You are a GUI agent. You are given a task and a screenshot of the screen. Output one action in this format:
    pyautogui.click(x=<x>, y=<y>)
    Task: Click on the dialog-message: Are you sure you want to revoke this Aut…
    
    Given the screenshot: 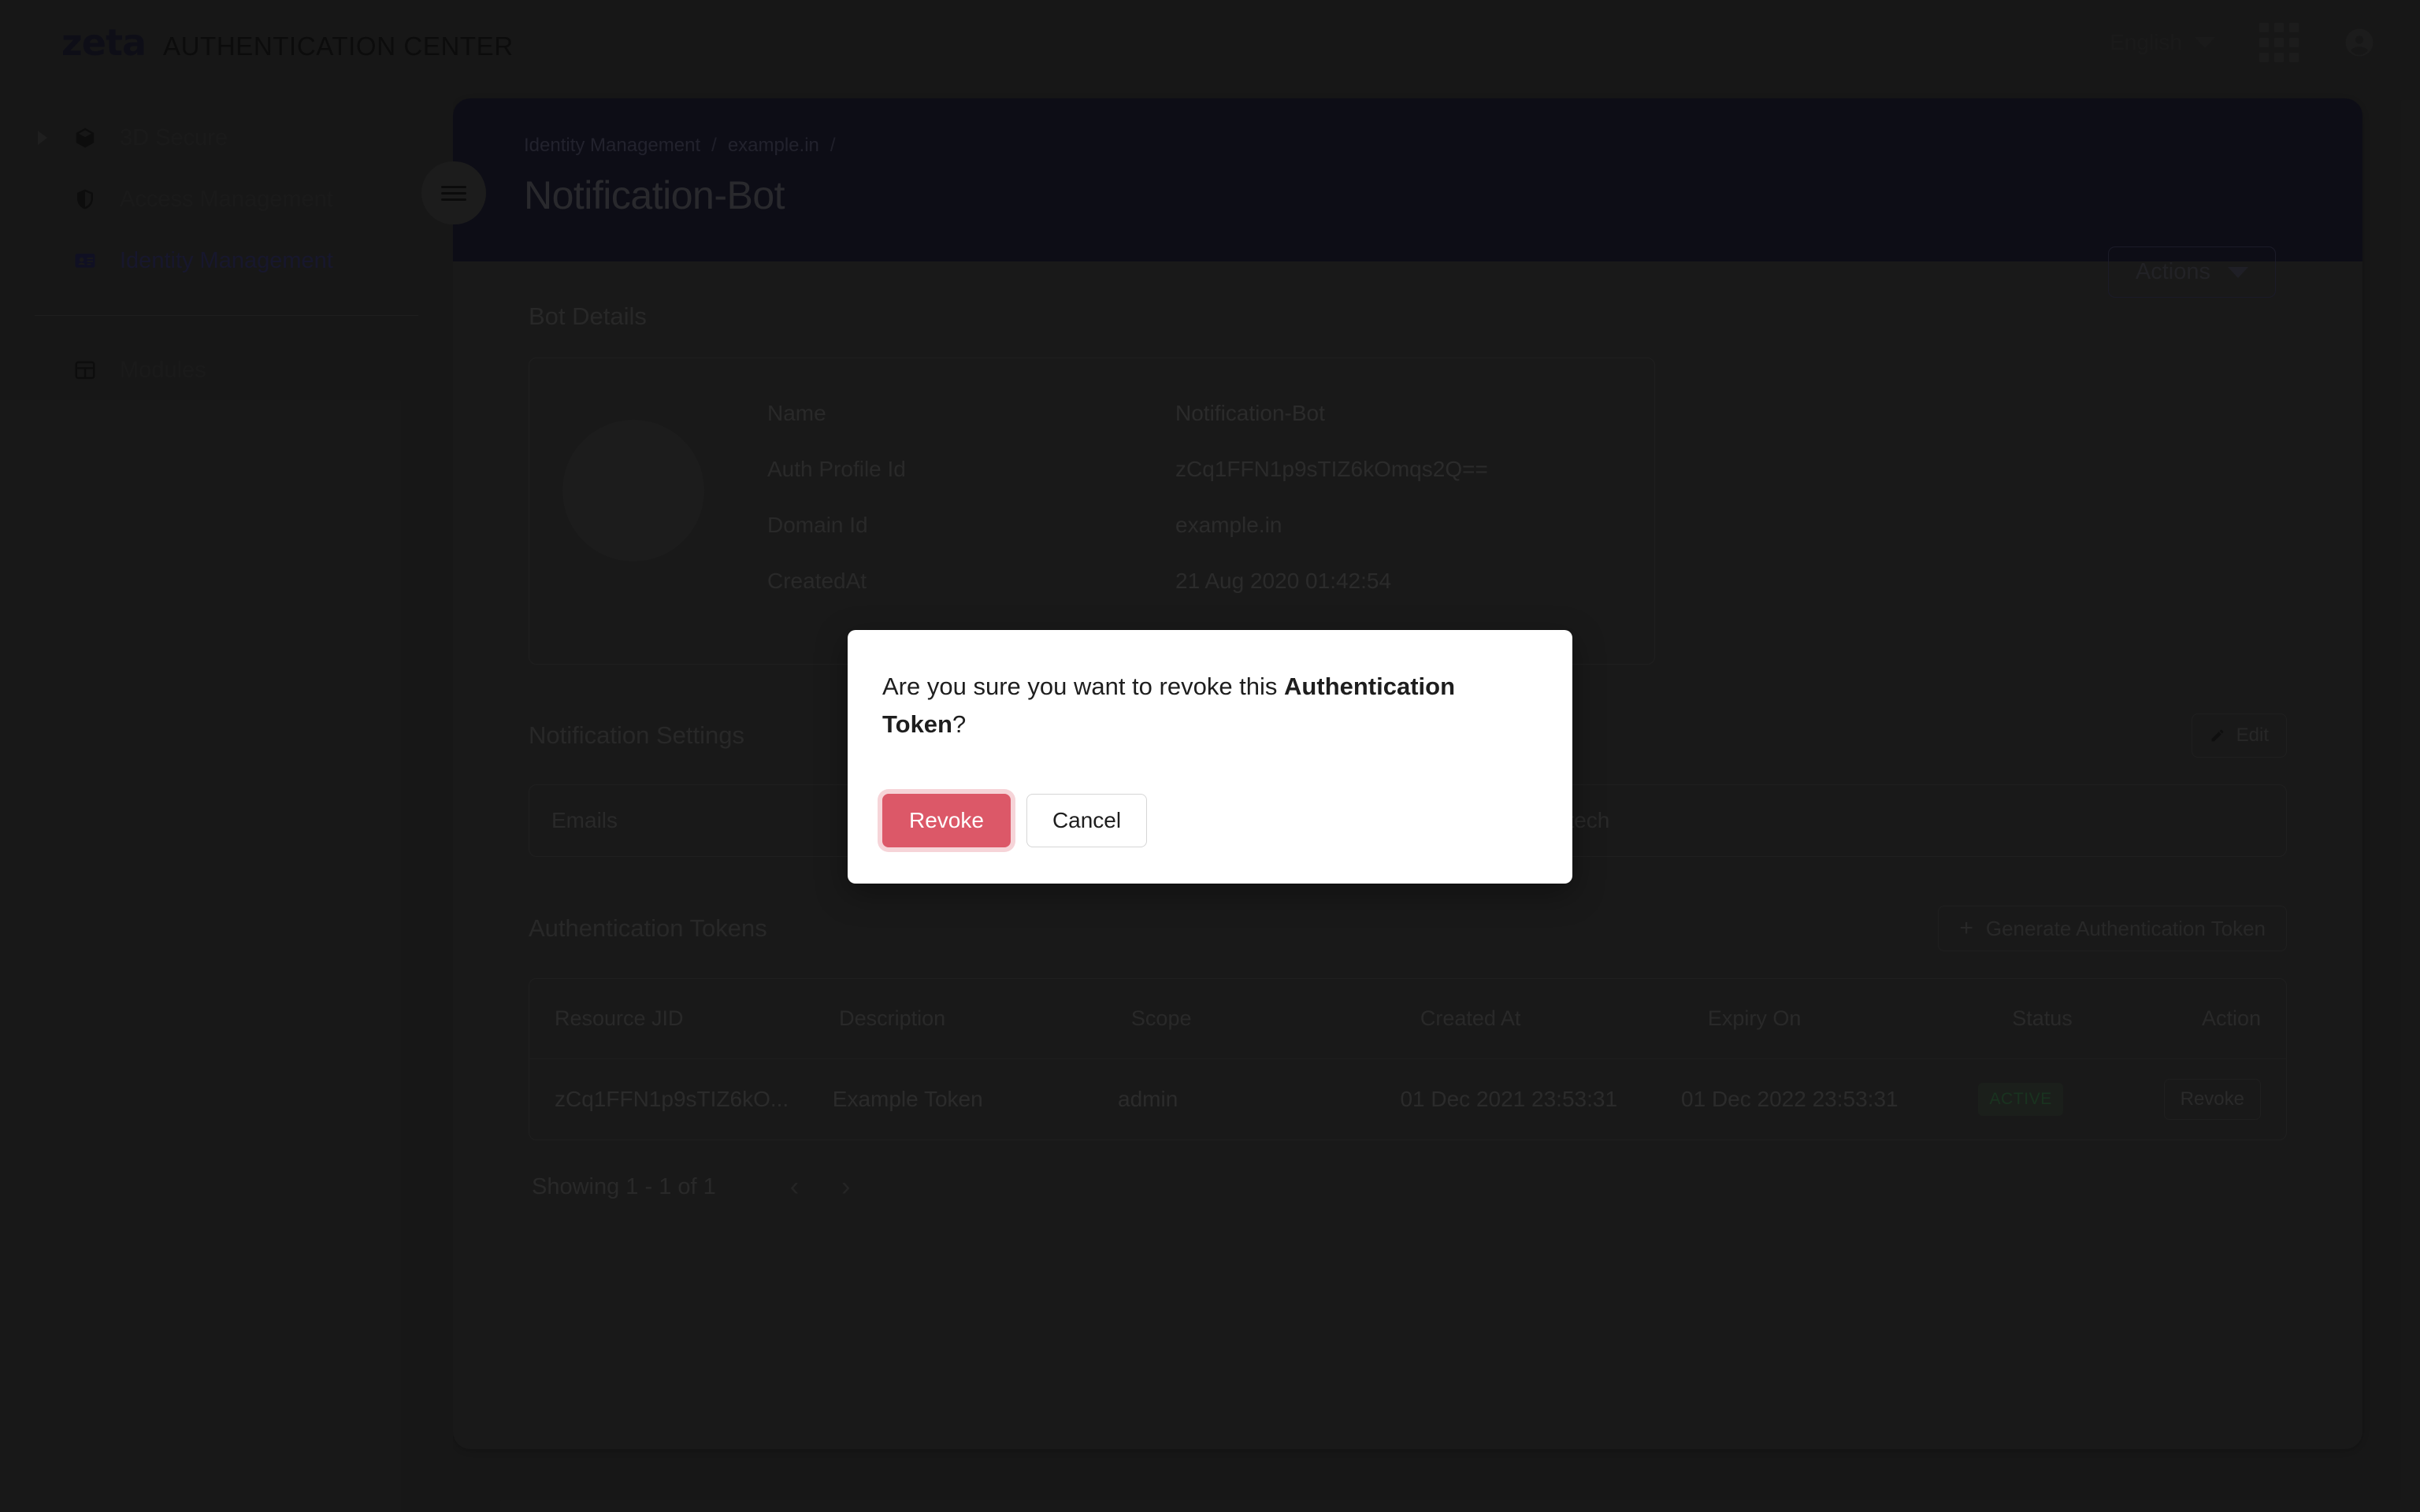 What is the action you would take?
    pyautogui.click(x=1181, y=705)
    